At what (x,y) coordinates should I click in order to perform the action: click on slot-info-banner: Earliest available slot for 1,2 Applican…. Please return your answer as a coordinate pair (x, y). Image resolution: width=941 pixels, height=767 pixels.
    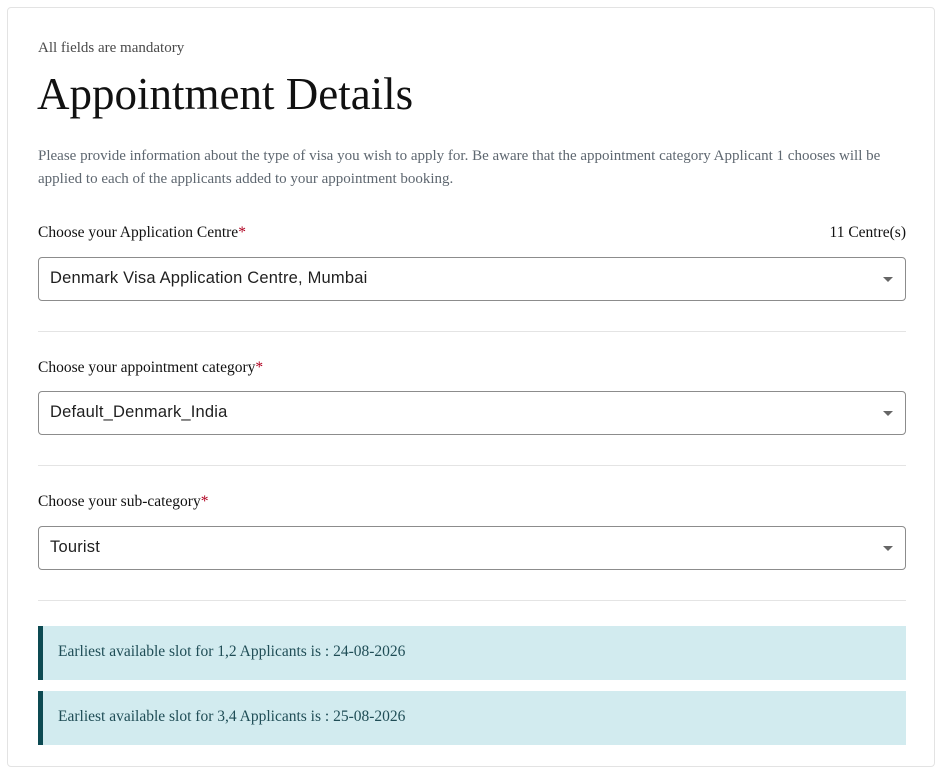
    Looking at the image, I should click on (472, 653).